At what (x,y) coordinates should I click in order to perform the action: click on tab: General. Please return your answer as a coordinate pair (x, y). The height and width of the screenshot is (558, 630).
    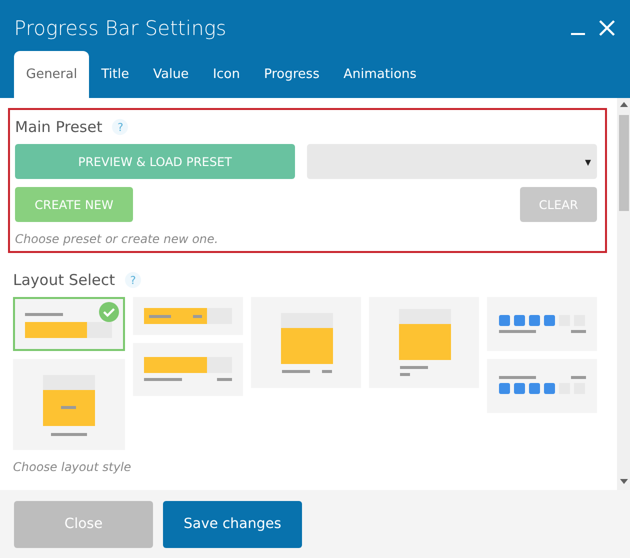
    Looking at the image, I should click on (52, 74).